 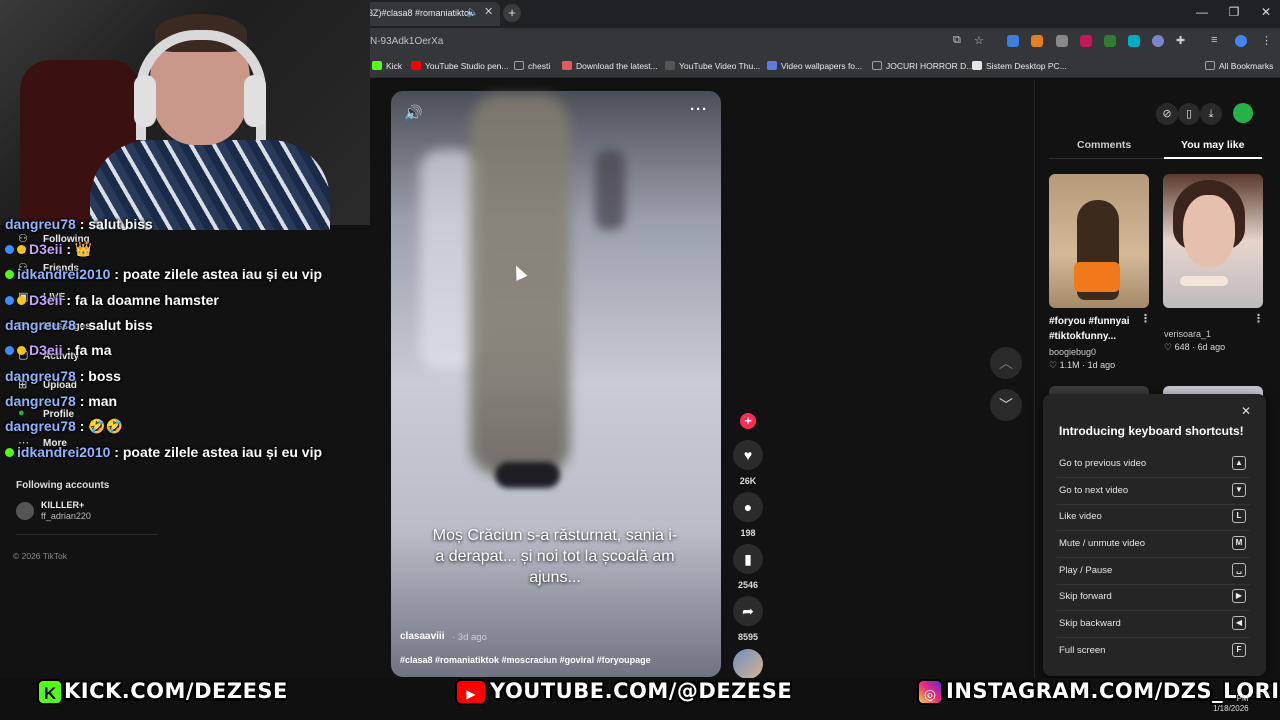 What do you see at coordinates (387, 66) in the screenshot?
I see `bookmark-item: Kick` at bounding box center [387, 66].